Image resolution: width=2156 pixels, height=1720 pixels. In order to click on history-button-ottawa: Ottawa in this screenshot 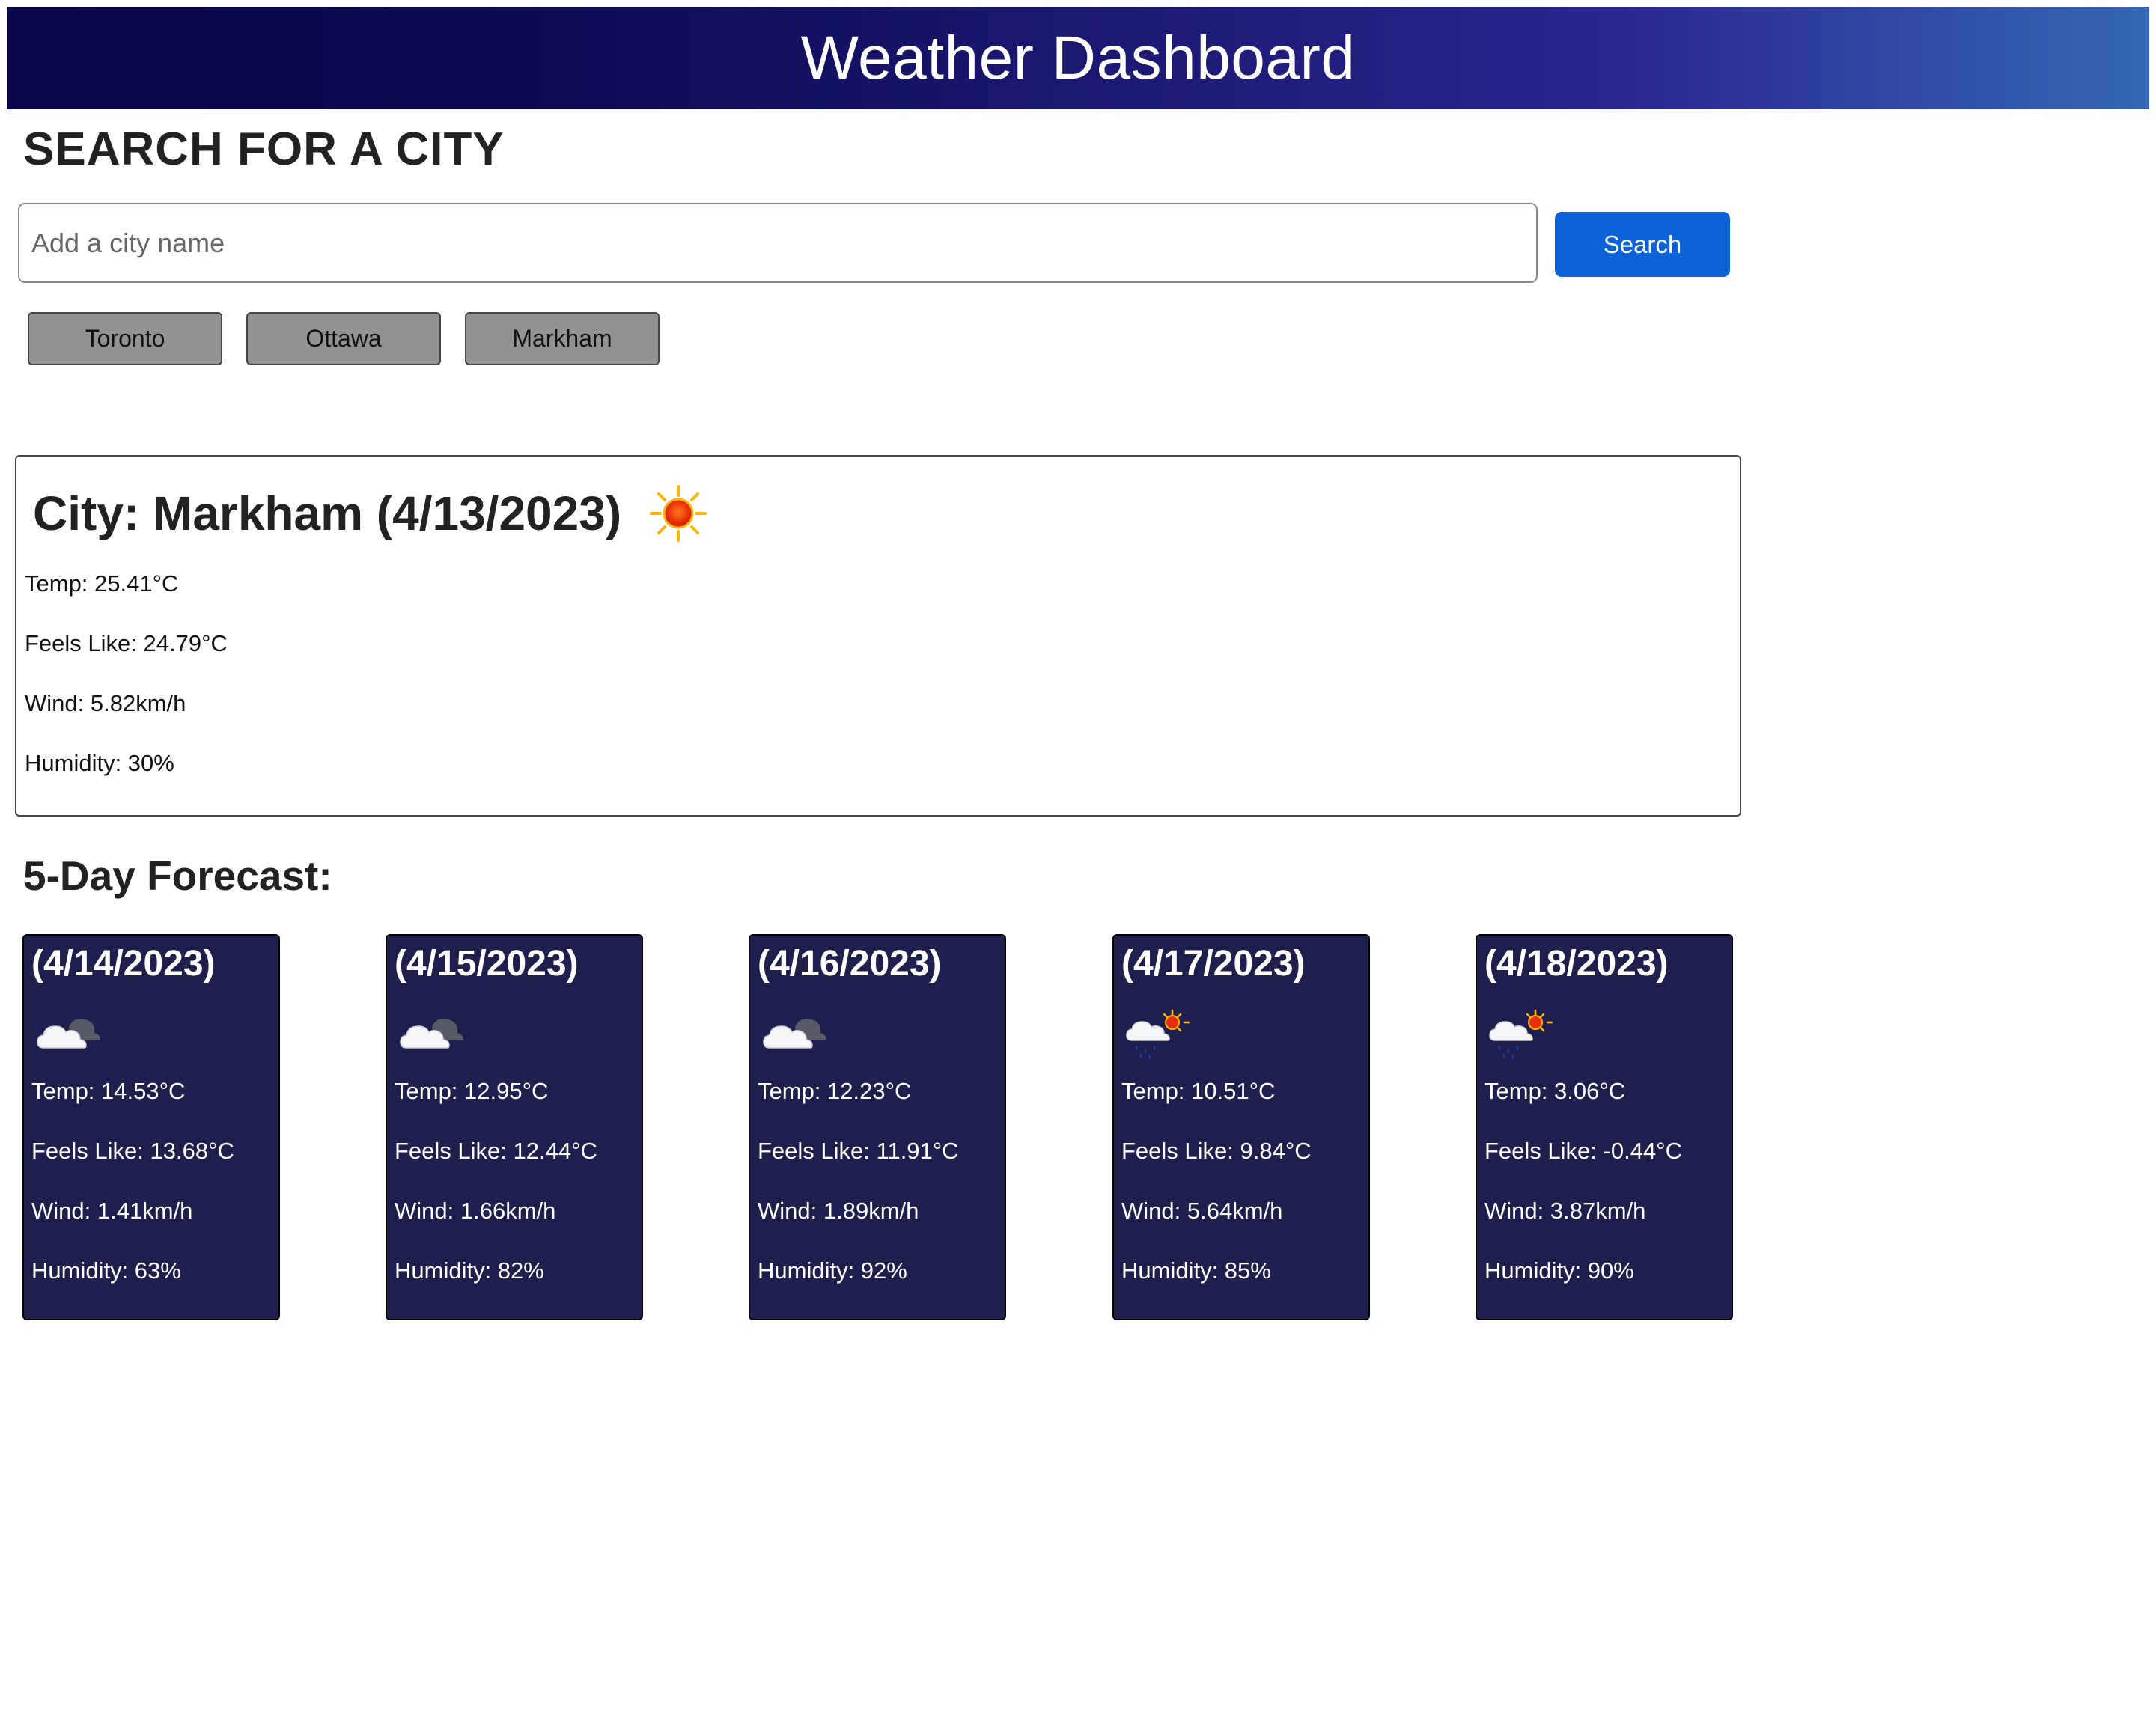, I will do `click(343, 338)`.